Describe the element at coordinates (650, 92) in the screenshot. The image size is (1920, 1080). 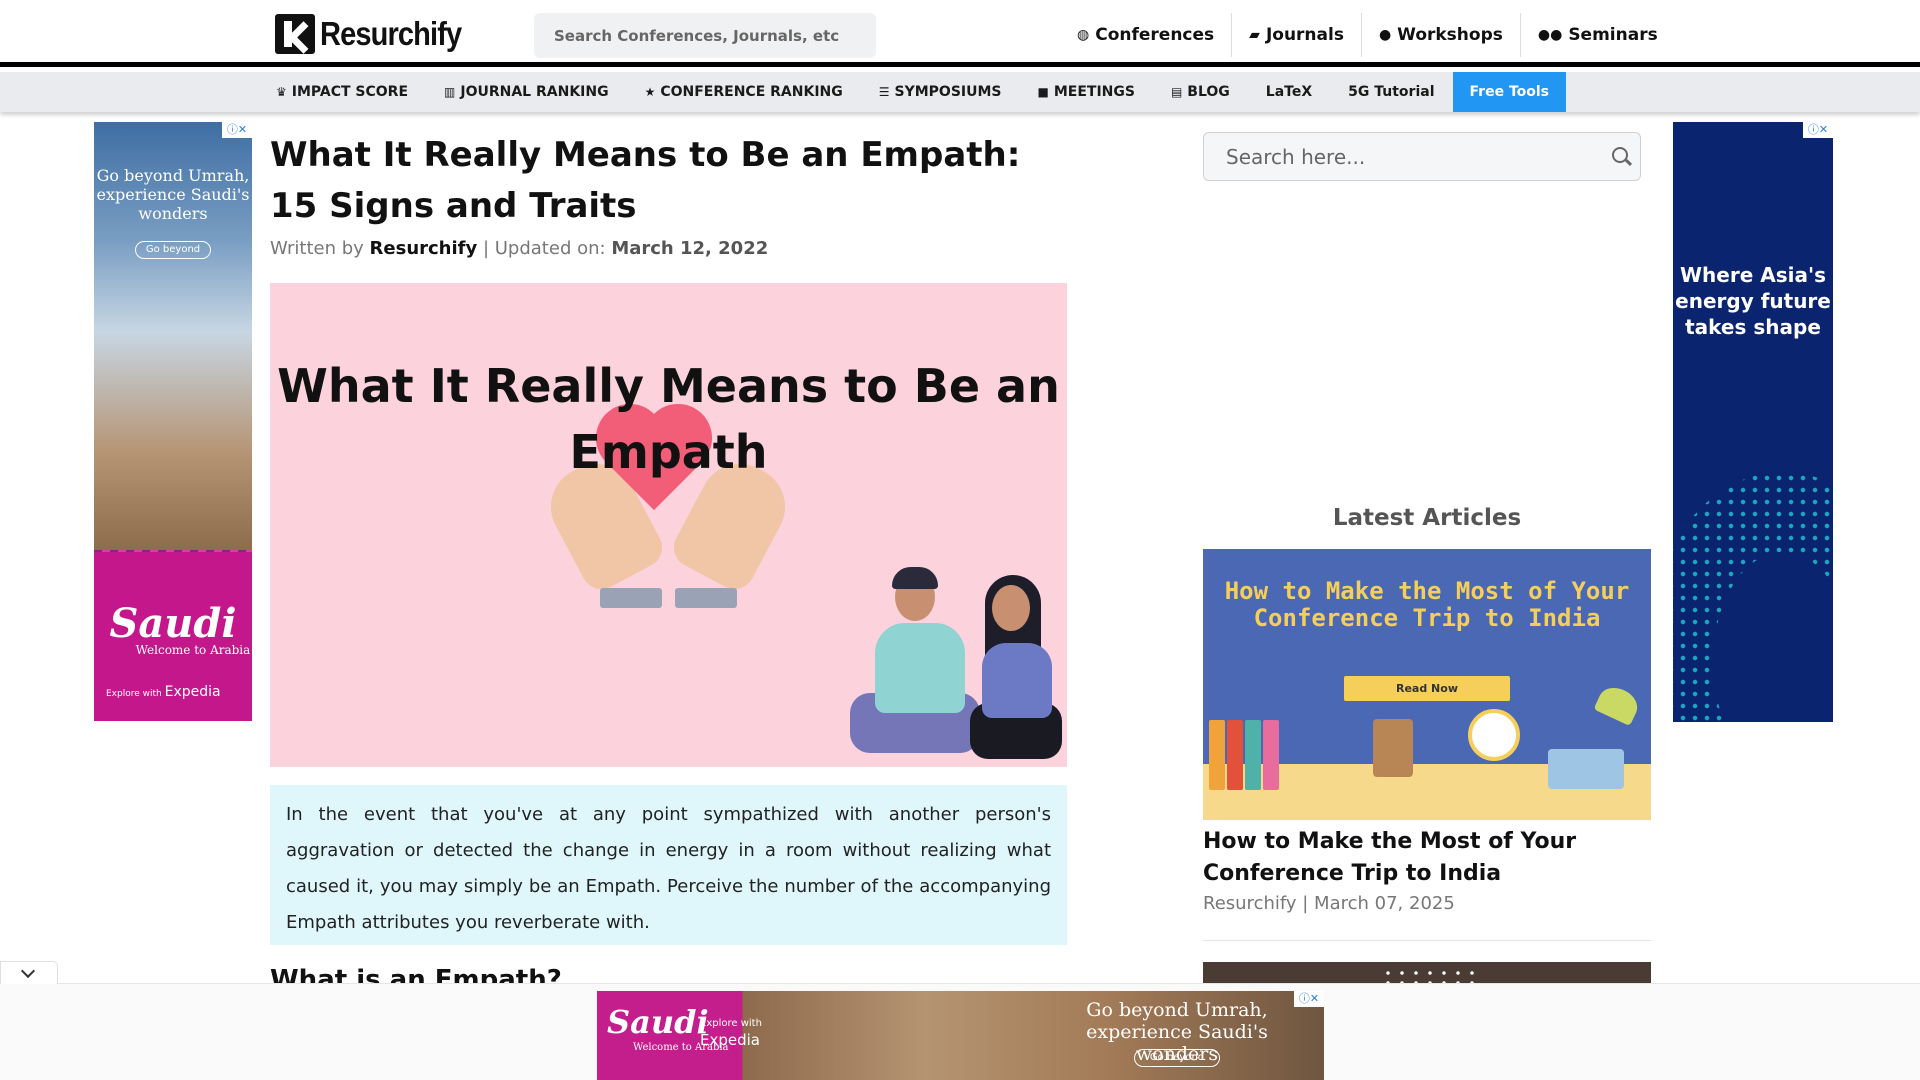
I see `star-icon: ★` at that location.